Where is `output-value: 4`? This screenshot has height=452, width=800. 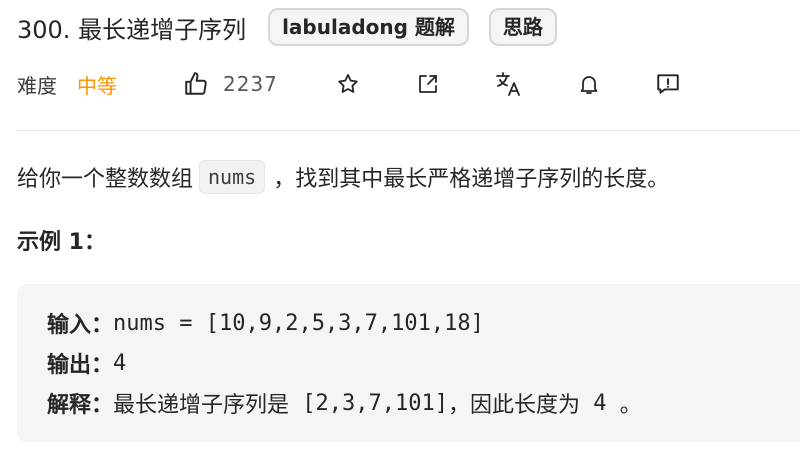 output-value: 4 is located at coordinates (120, 363).